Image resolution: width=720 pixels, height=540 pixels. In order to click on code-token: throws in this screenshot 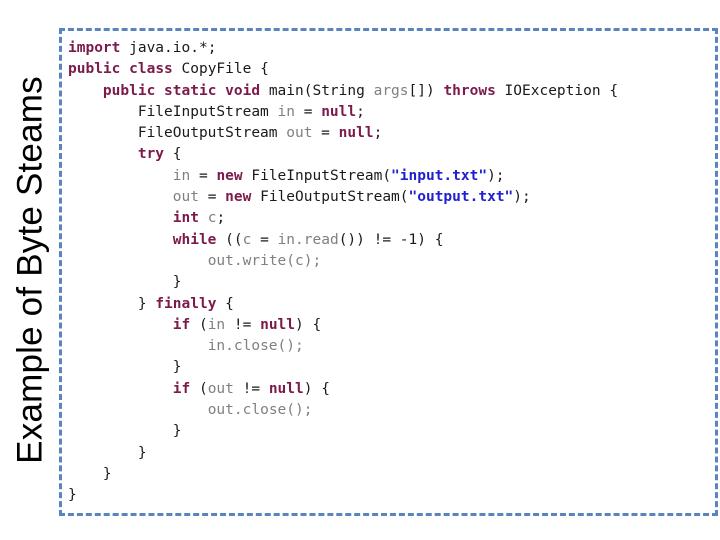, I will do `click(469, 90)`.